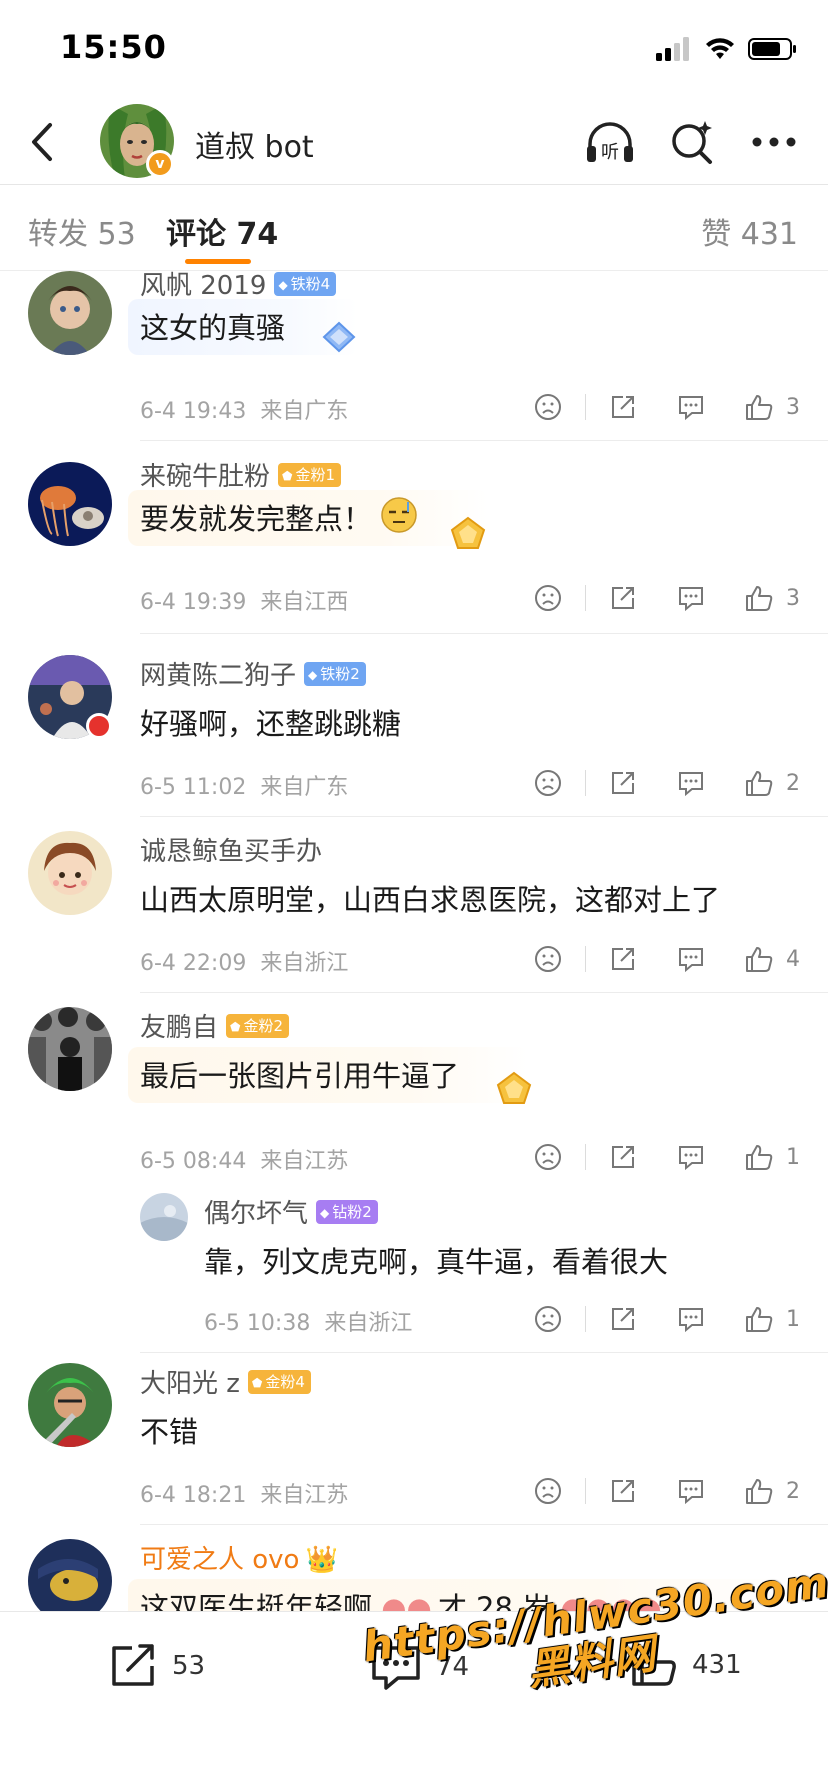  Describe the element at coordinates (244, 602) in the screenshot. I see `comment-meta: 6-4 19:39 来自江西` at that location.